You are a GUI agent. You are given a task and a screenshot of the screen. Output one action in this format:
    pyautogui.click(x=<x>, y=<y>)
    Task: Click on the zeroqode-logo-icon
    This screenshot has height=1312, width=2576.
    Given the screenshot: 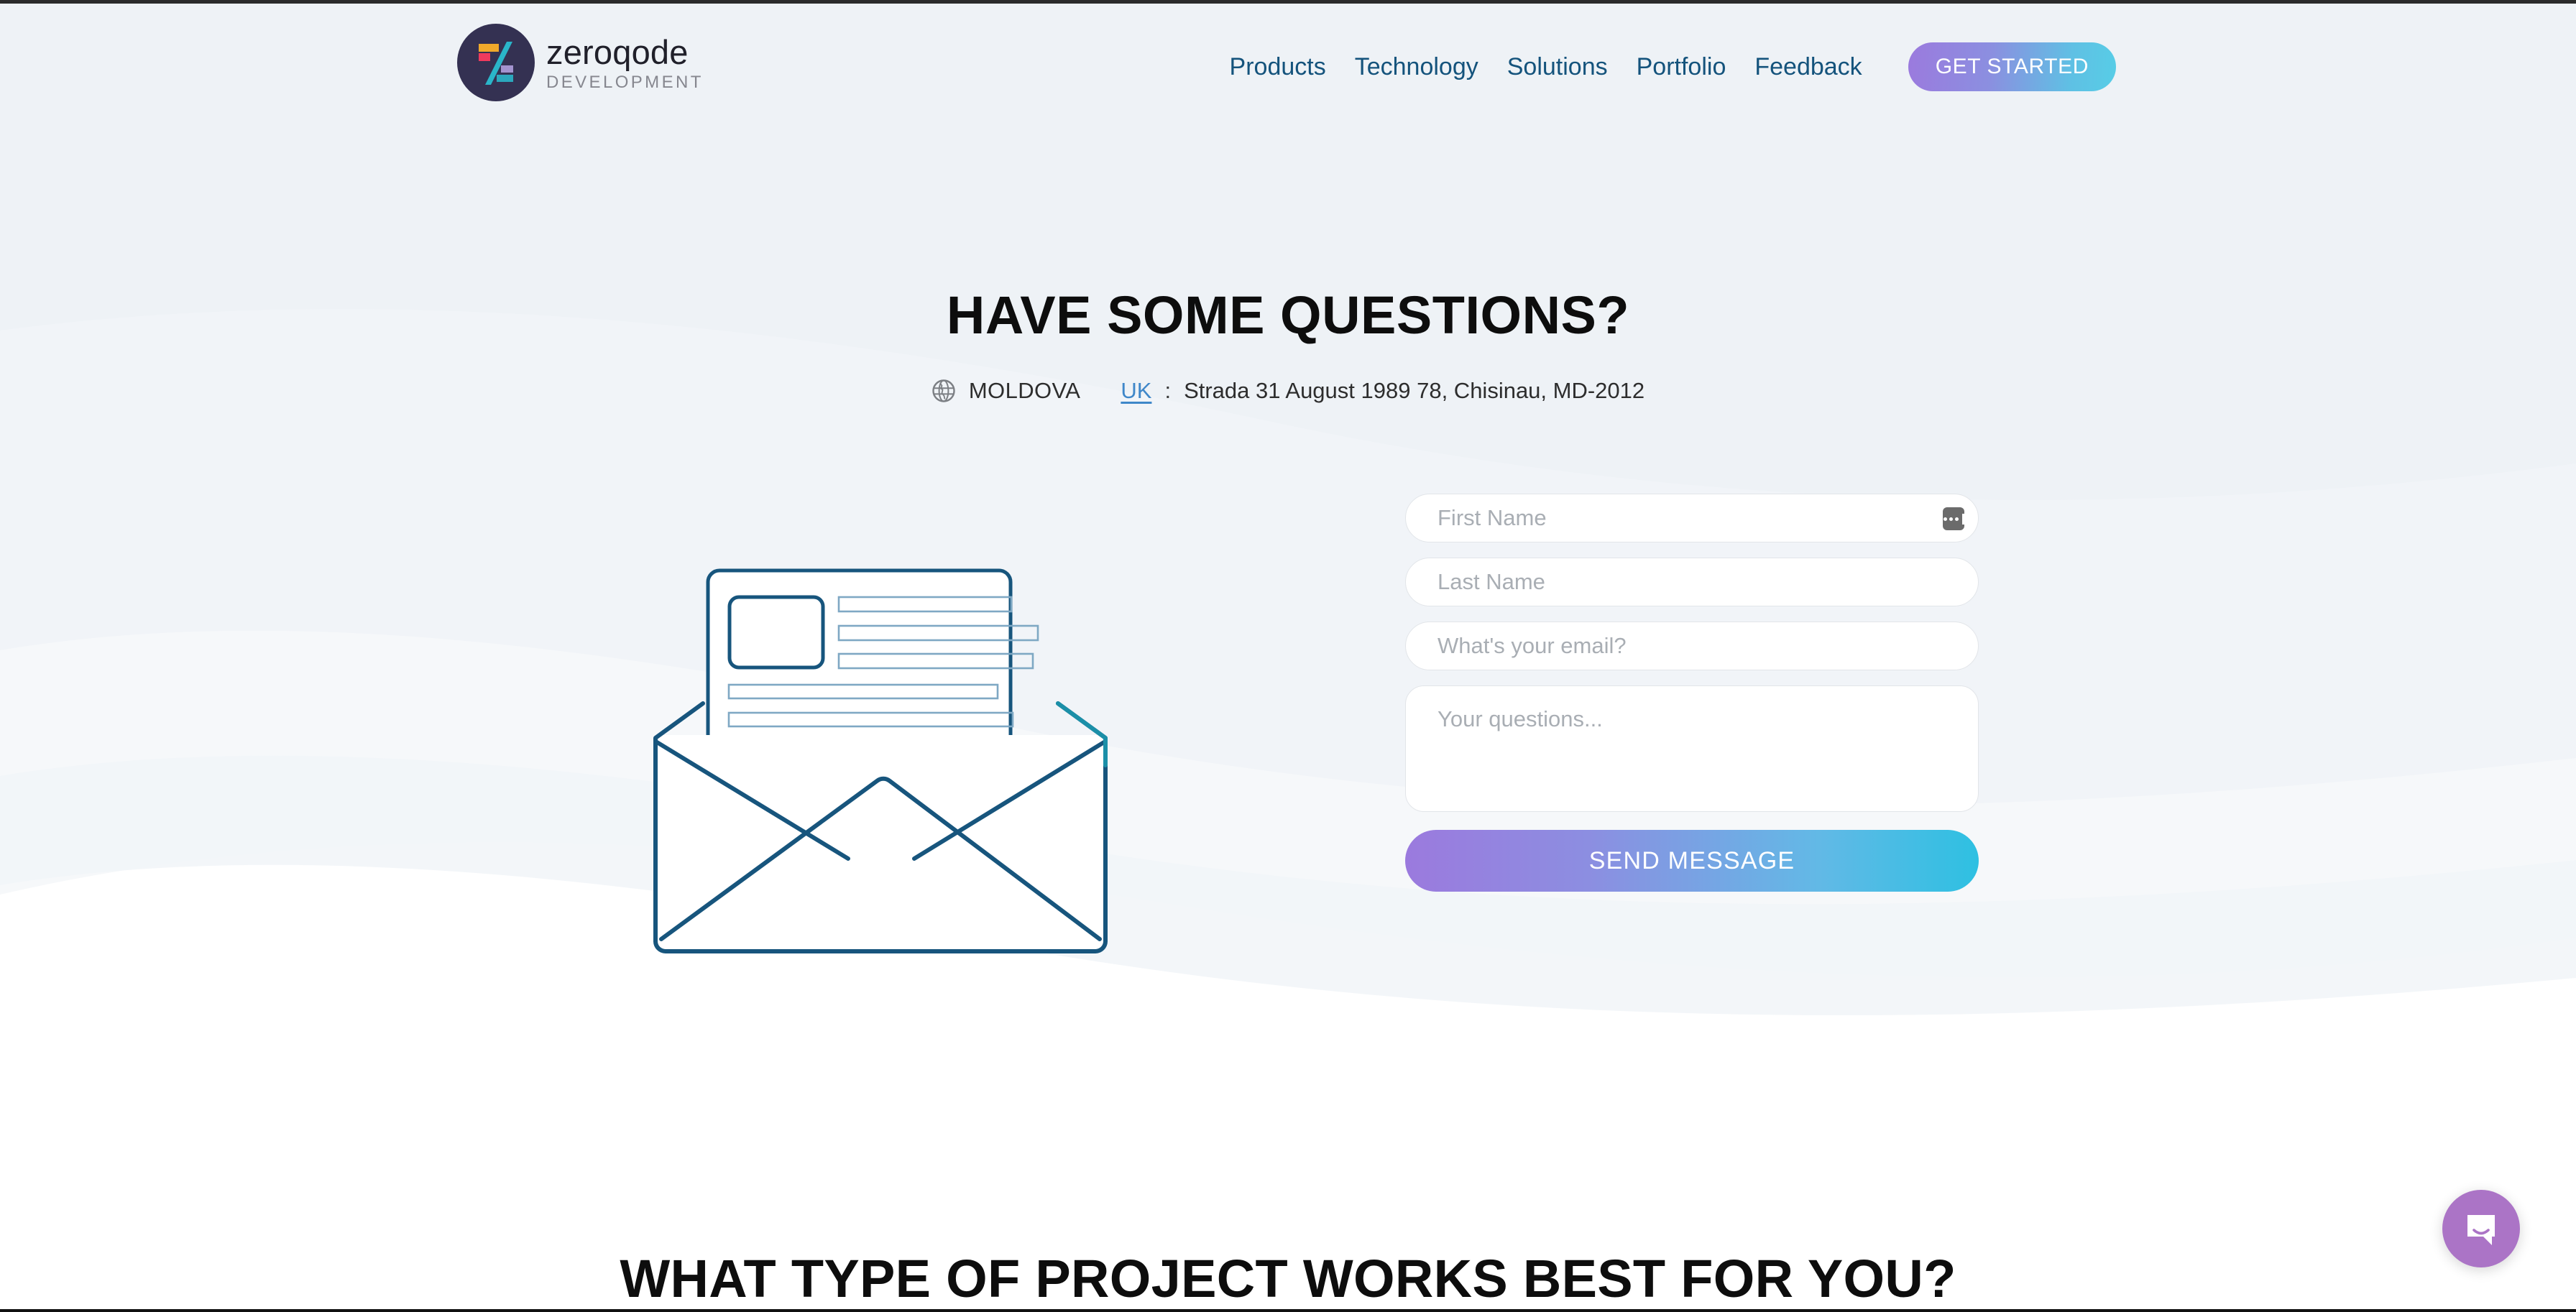 What is the action you would take?
    pyautogui.click(x=496, y=62)
    